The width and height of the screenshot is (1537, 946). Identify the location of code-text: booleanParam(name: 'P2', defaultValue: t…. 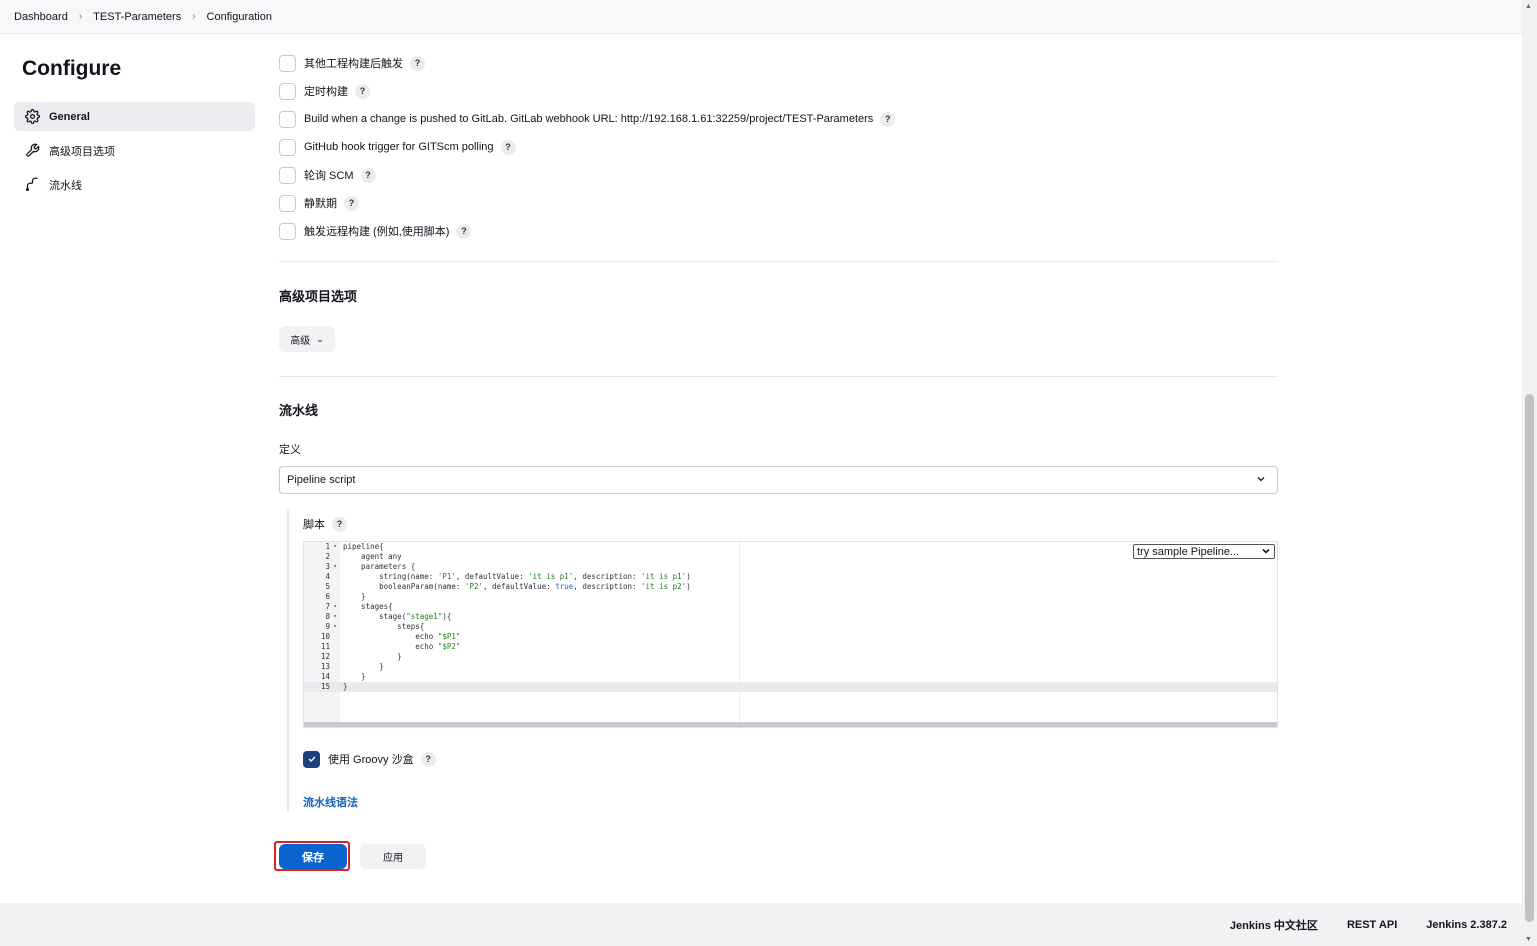
(517, 586).